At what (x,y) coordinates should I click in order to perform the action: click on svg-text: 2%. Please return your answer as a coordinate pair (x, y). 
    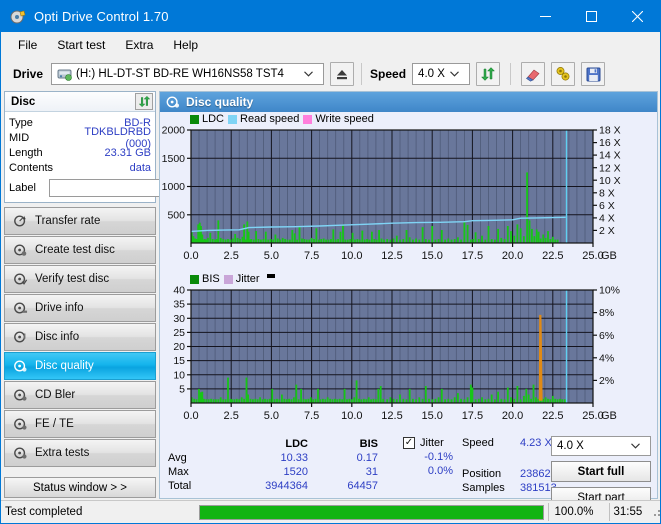
    Looking at the image, I should click on (606, 381).